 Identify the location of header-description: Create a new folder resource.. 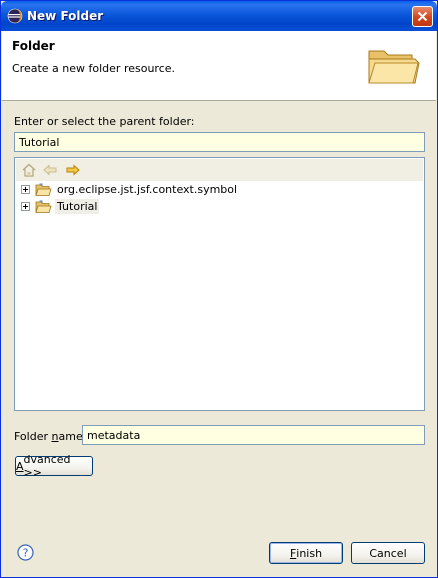
(94, 68).